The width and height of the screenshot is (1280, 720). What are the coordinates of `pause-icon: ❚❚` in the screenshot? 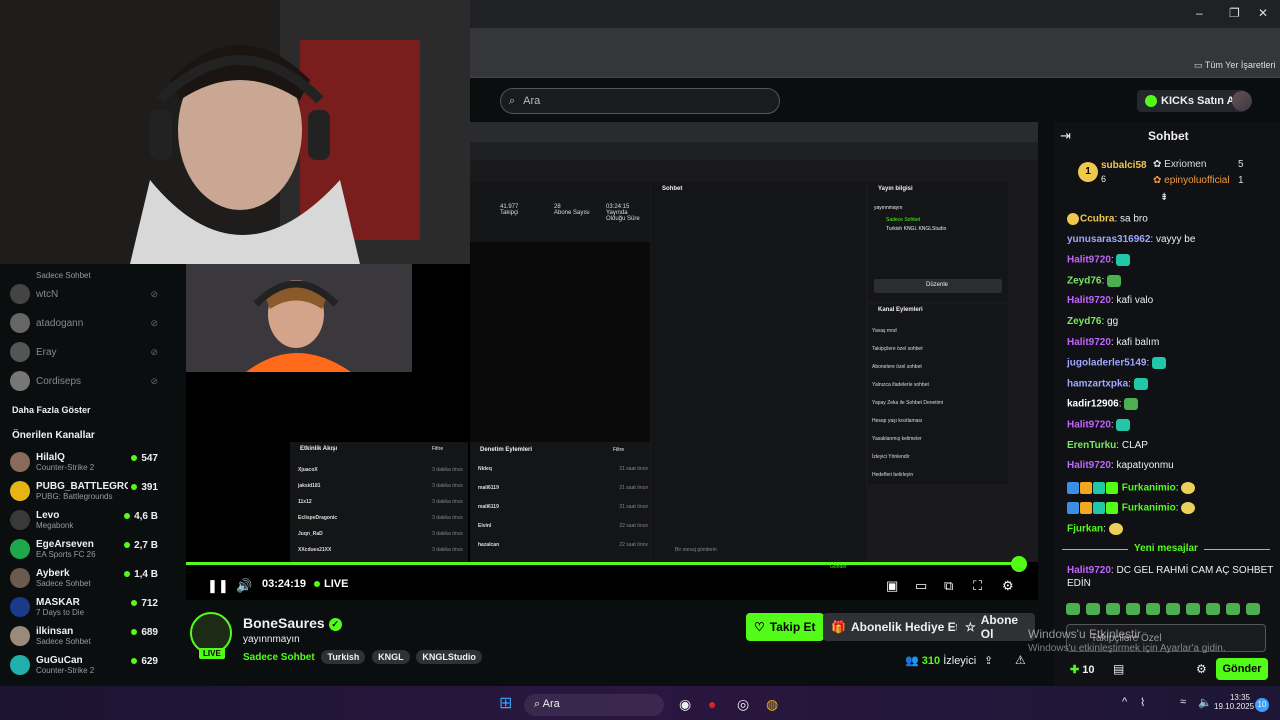 It's located at (218, 586).